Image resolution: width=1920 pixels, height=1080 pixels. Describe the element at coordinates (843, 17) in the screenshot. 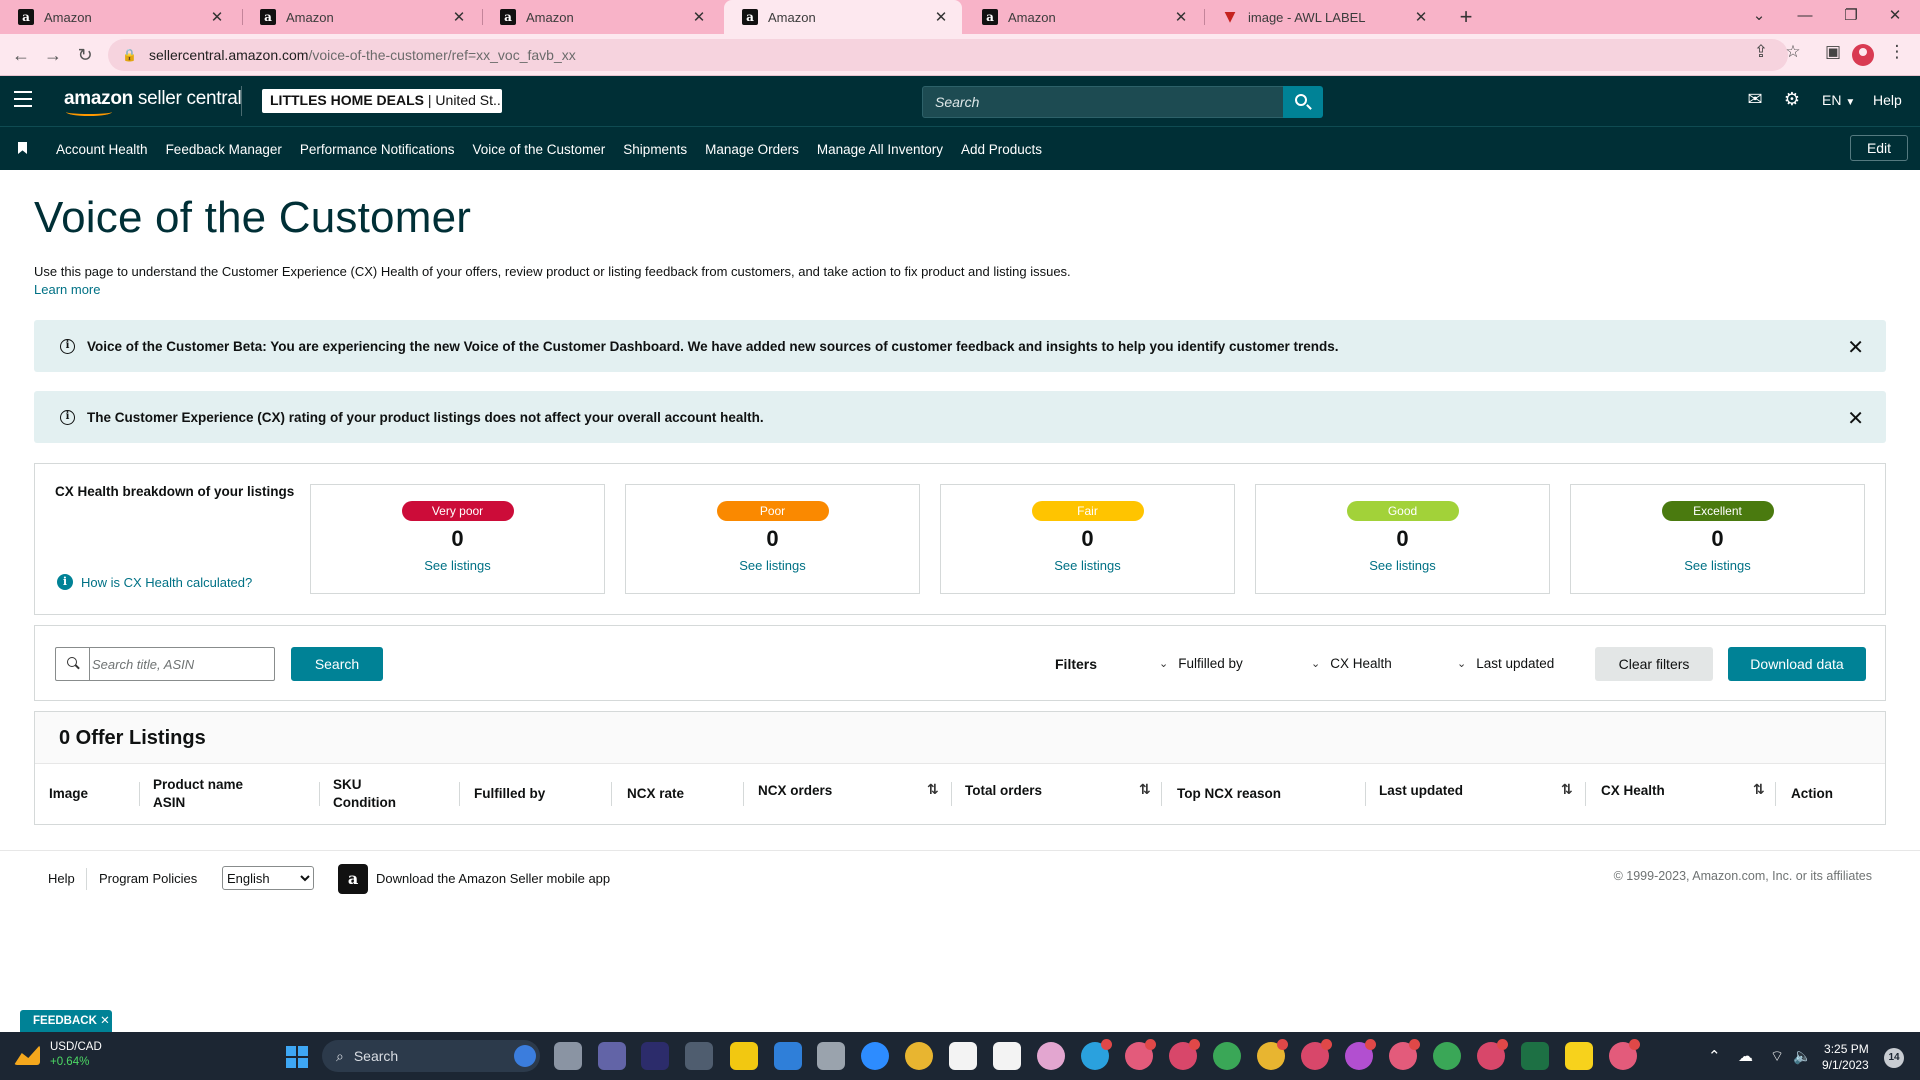

I see `browser-tab-active: a Amazon ✕` at that location.